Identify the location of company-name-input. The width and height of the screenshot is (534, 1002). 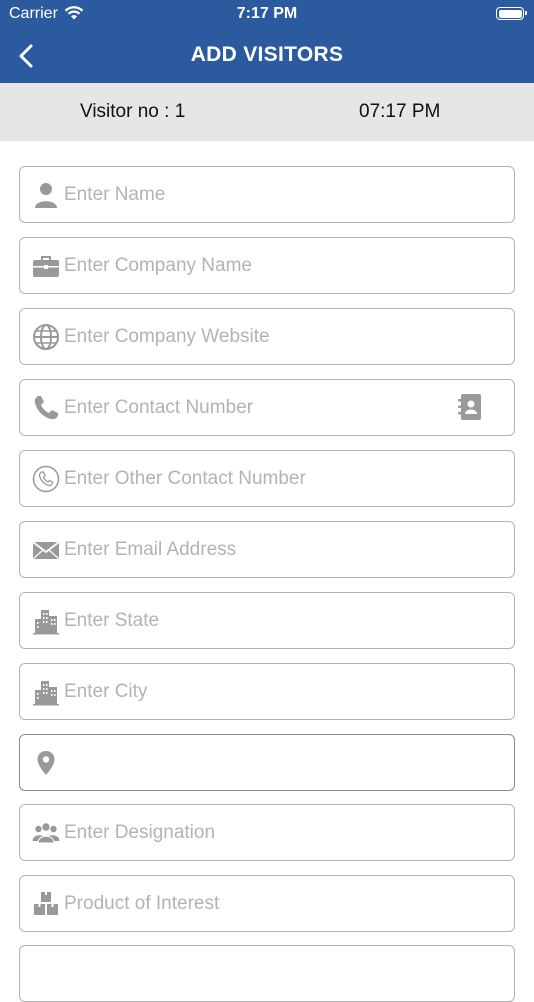
(254, 265).